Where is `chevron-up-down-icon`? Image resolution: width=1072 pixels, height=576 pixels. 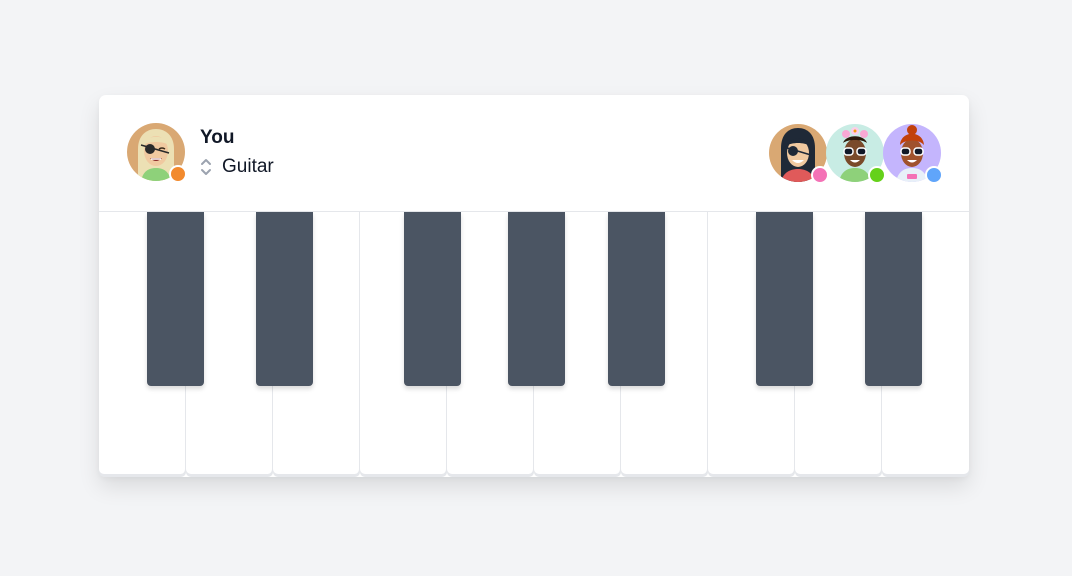
chevron-up-down-icon is located at coordinates (206, 167).